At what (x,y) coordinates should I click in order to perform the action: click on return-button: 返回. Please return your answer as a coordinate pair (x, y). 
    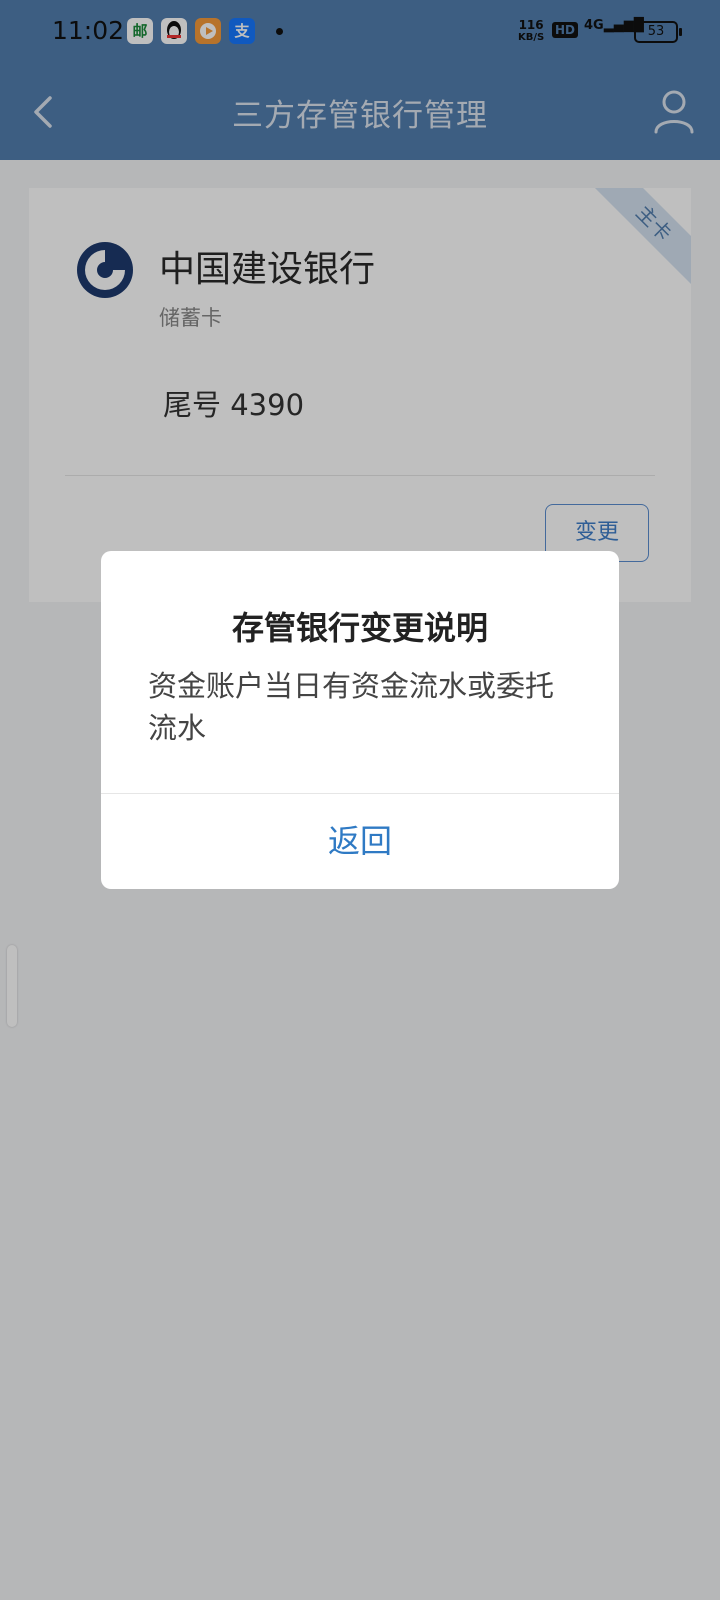
    Looking at the image, I should click on (360, 841).